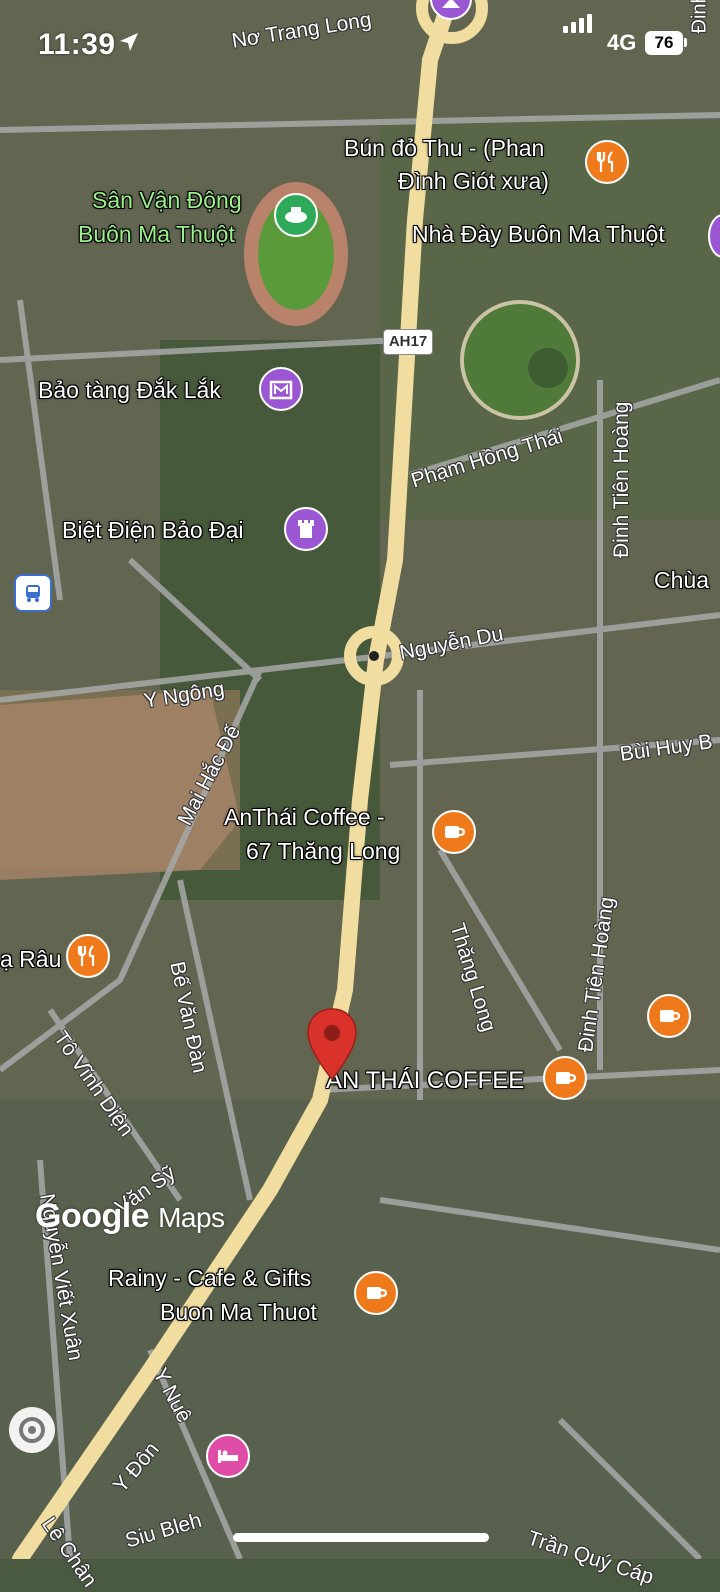 This screenshot has height=1592, width=720. Describe the element at coordinates (92, 1216) in the screenshot. I see `google-wordmark: Google` at that location.